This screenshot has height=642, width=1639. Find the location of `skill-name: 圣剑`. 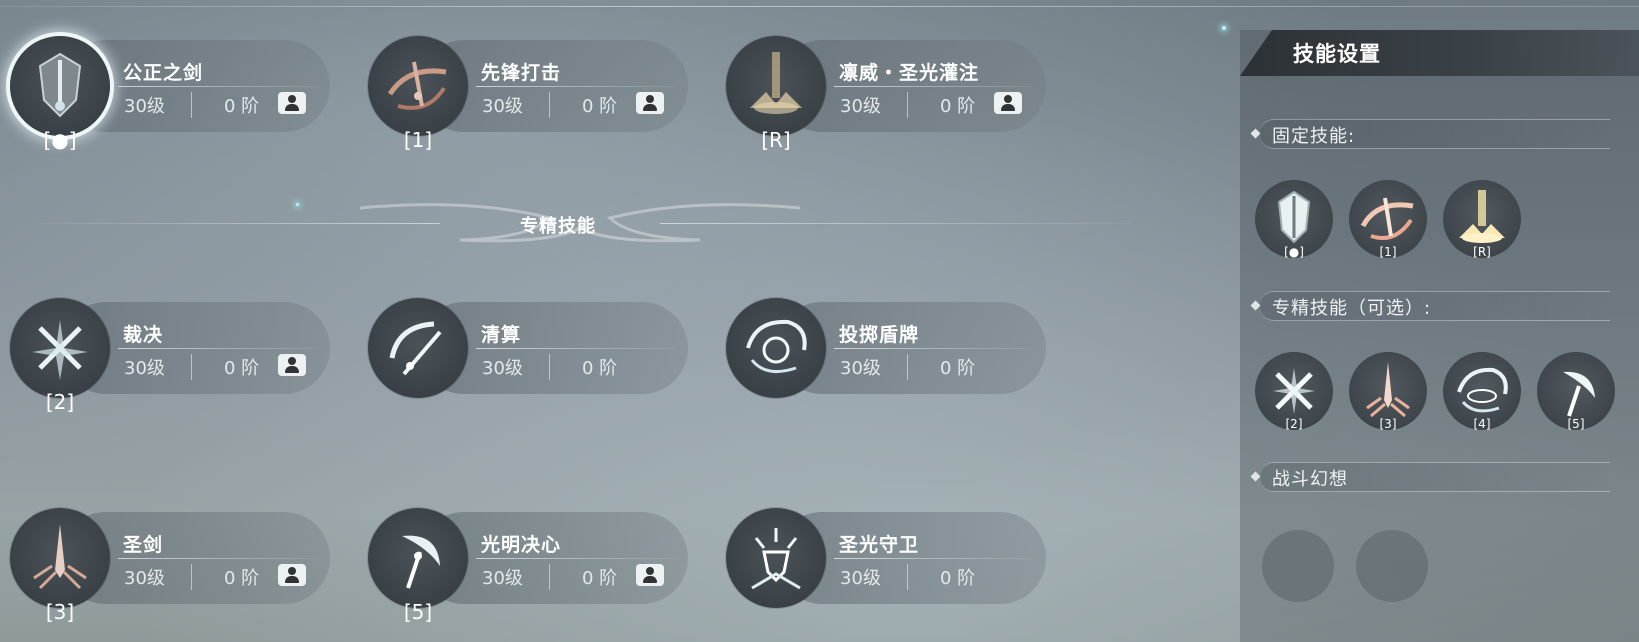

skill-name: 圣剑 is located at coordinates (143, 545).